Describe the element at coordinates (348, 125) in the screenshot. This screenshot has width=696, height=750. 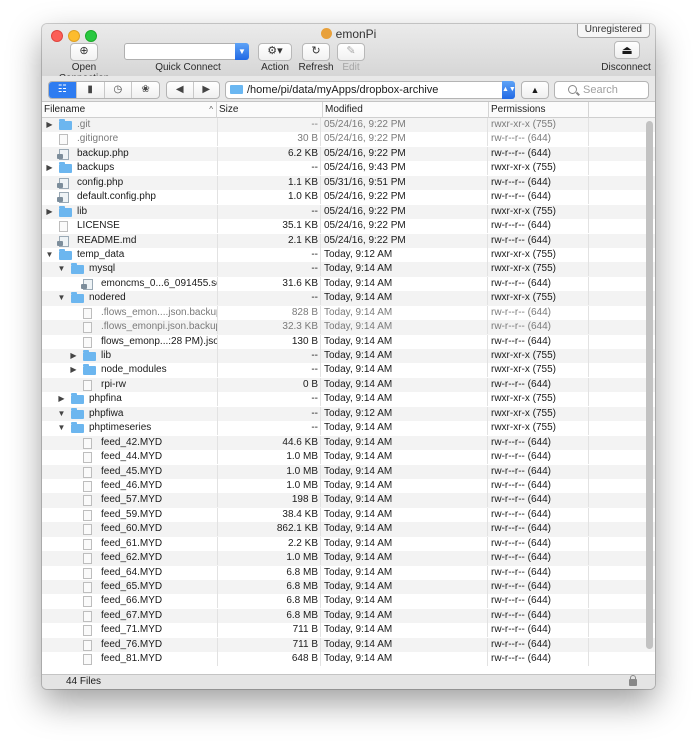
I see `table-row: ▶ .git -- 05/24/16, 9:22 PM rwxr-xr-x (755)` at that location.